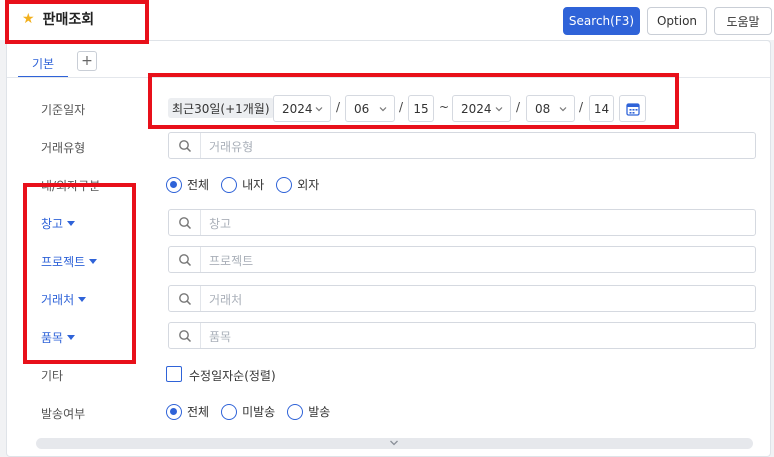  Describe the element at coordinates (229, 184) in the screenshot. I see `radio-domestic` at that location.